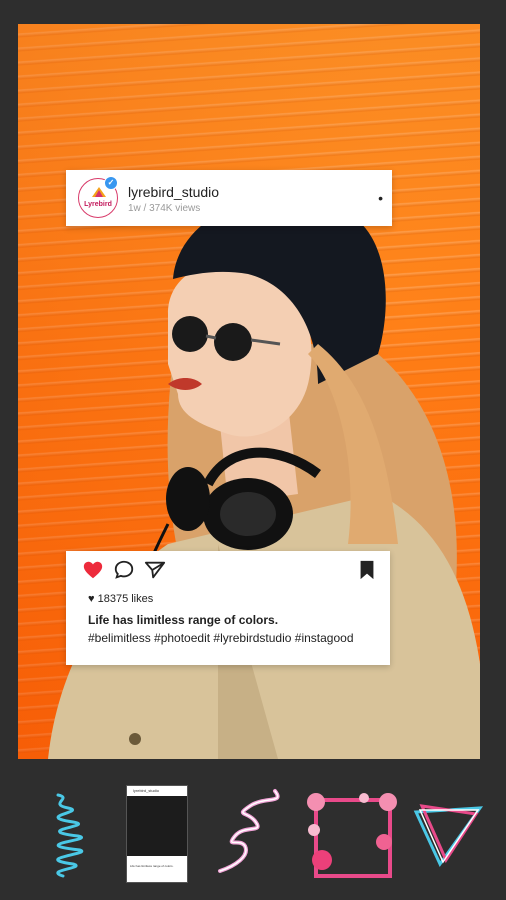 Image resolution: width=506 pixels, height=900 pixels. What do you see at coordinates (152, 866) in the screenshot?
I see `mini-post-caption: Life has limitless range of colors.` at bounding box center [152, 866].